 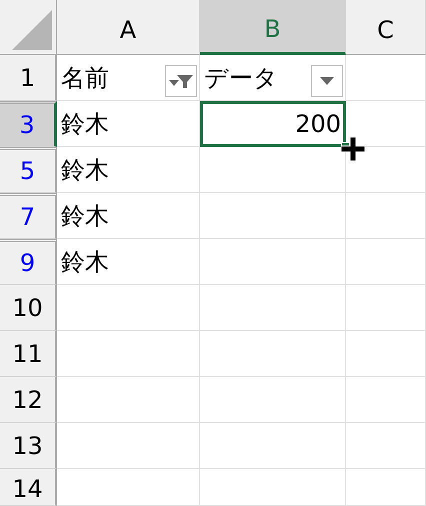 I want to click on row-header: 3, so click(x=28, y=124).